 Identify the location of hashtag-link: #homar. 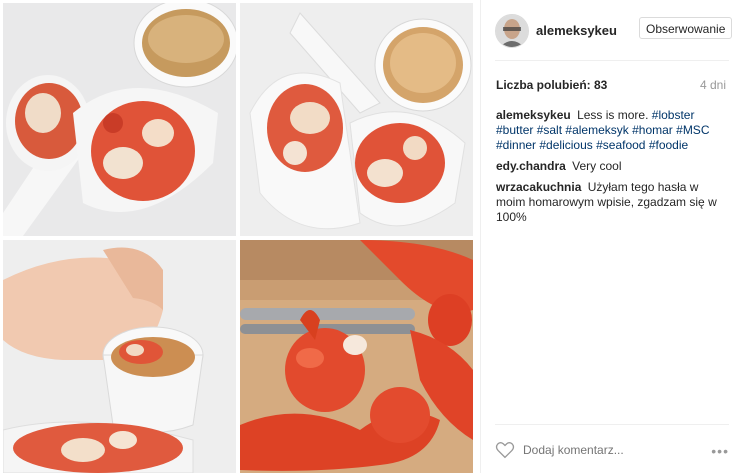
(652, 130).